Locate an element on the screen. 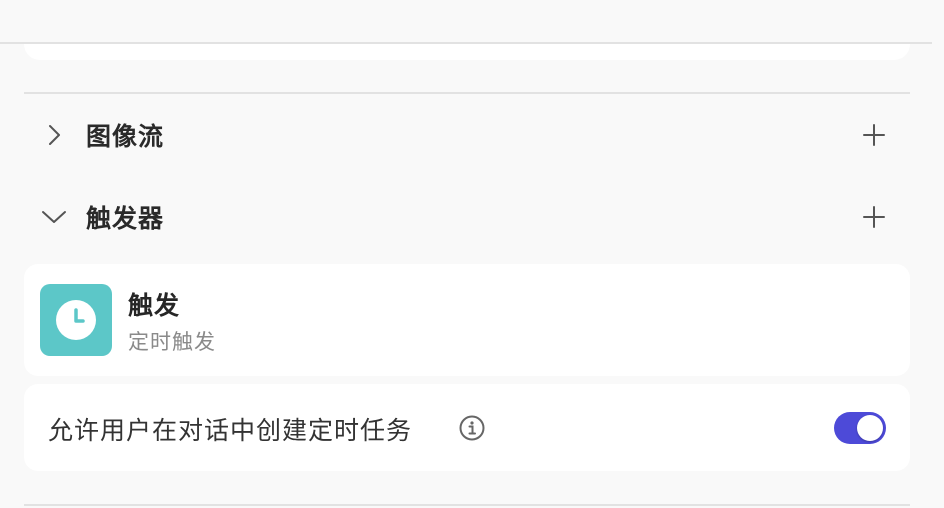 The image size is (944, 508). trigger-name: 触发 is located at coordinates (154, 305).